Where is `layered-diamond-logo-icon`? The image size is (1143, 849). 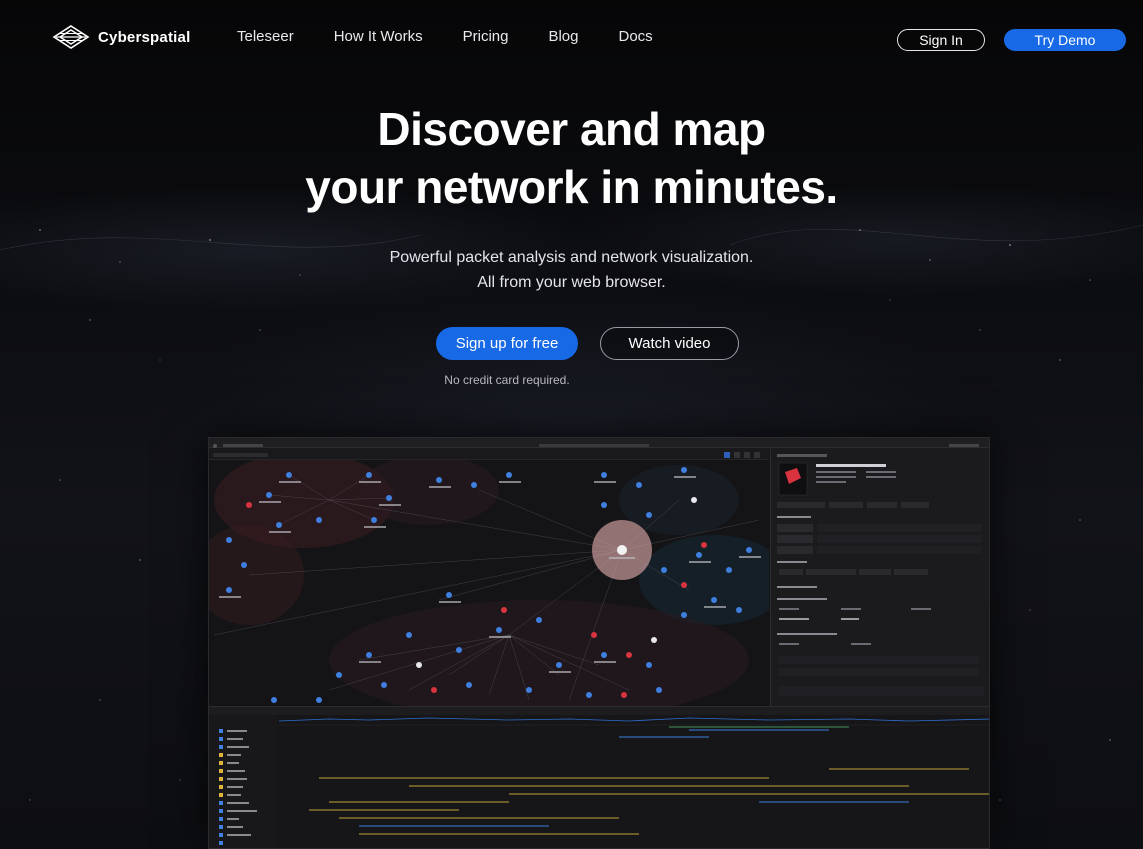 layered-diamond-logo-icon is located at coordinates (71, 37).